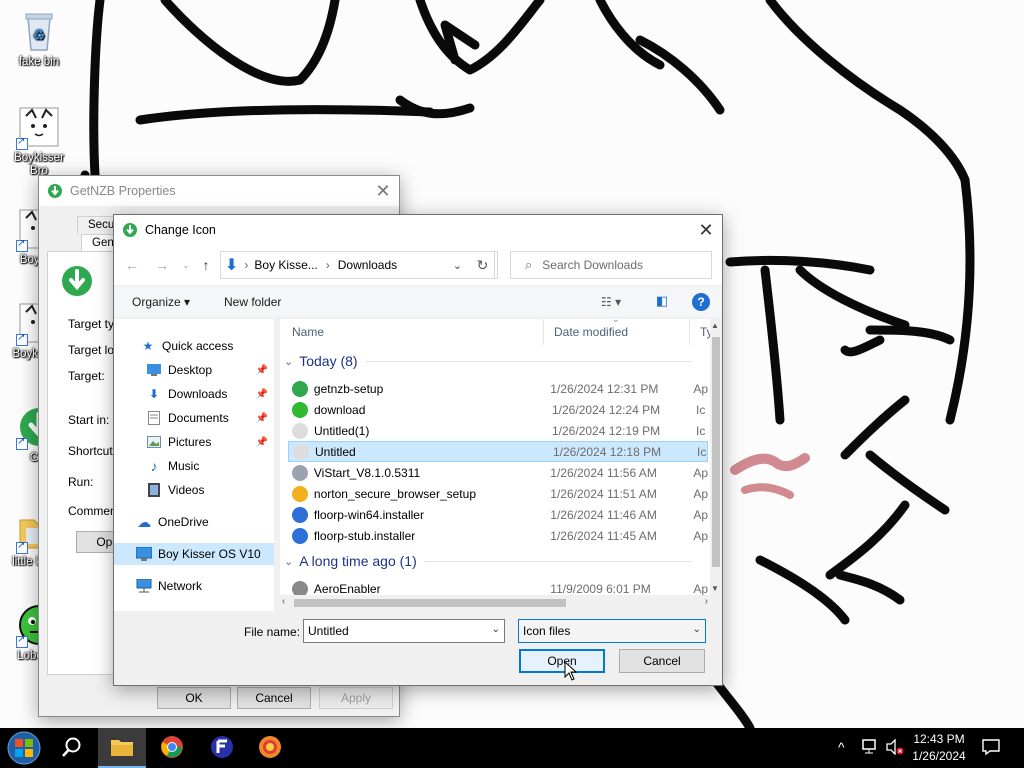  What do you see at coordinates (356, 698) in the screenshot?
I see `apply-button: Apply` at bounding box center [356, 698].